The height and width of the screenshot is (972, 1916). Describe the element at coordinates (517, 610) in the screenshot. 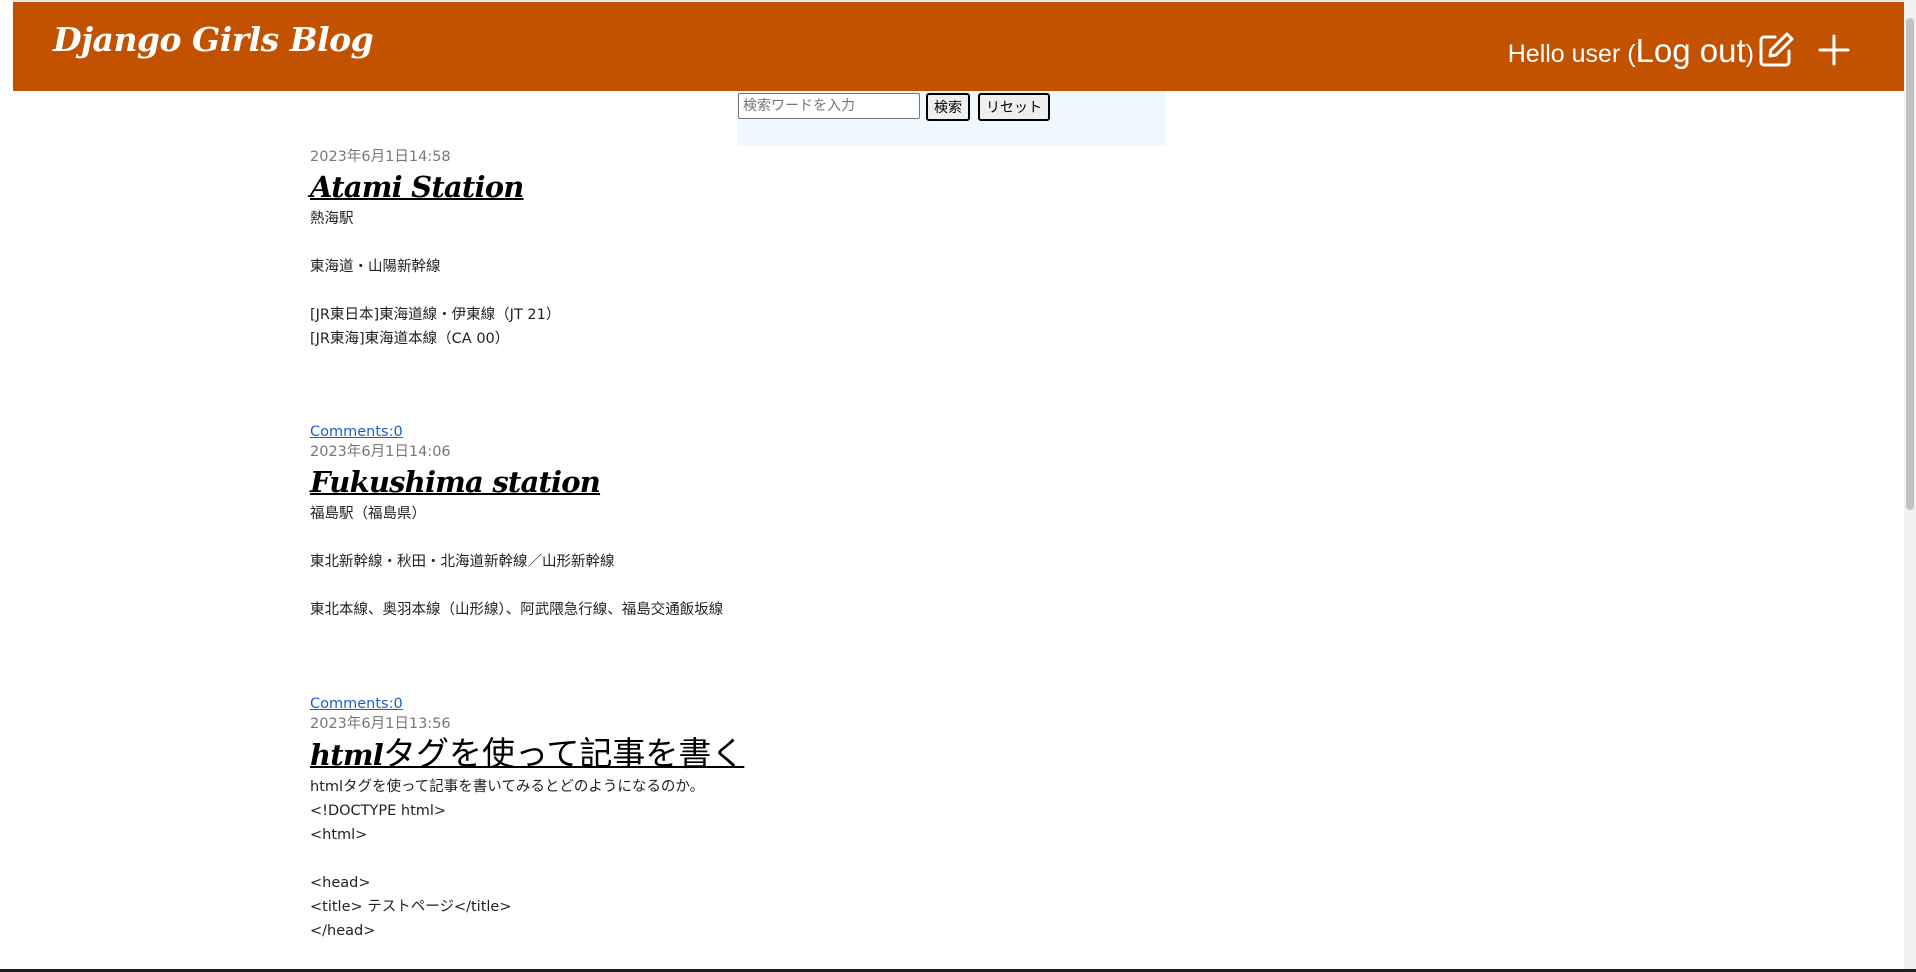

I see `post-body-line: 東北本線、奥羽本線（山形線）、阿武隈急行線、福島交通飯坂線` at that location.